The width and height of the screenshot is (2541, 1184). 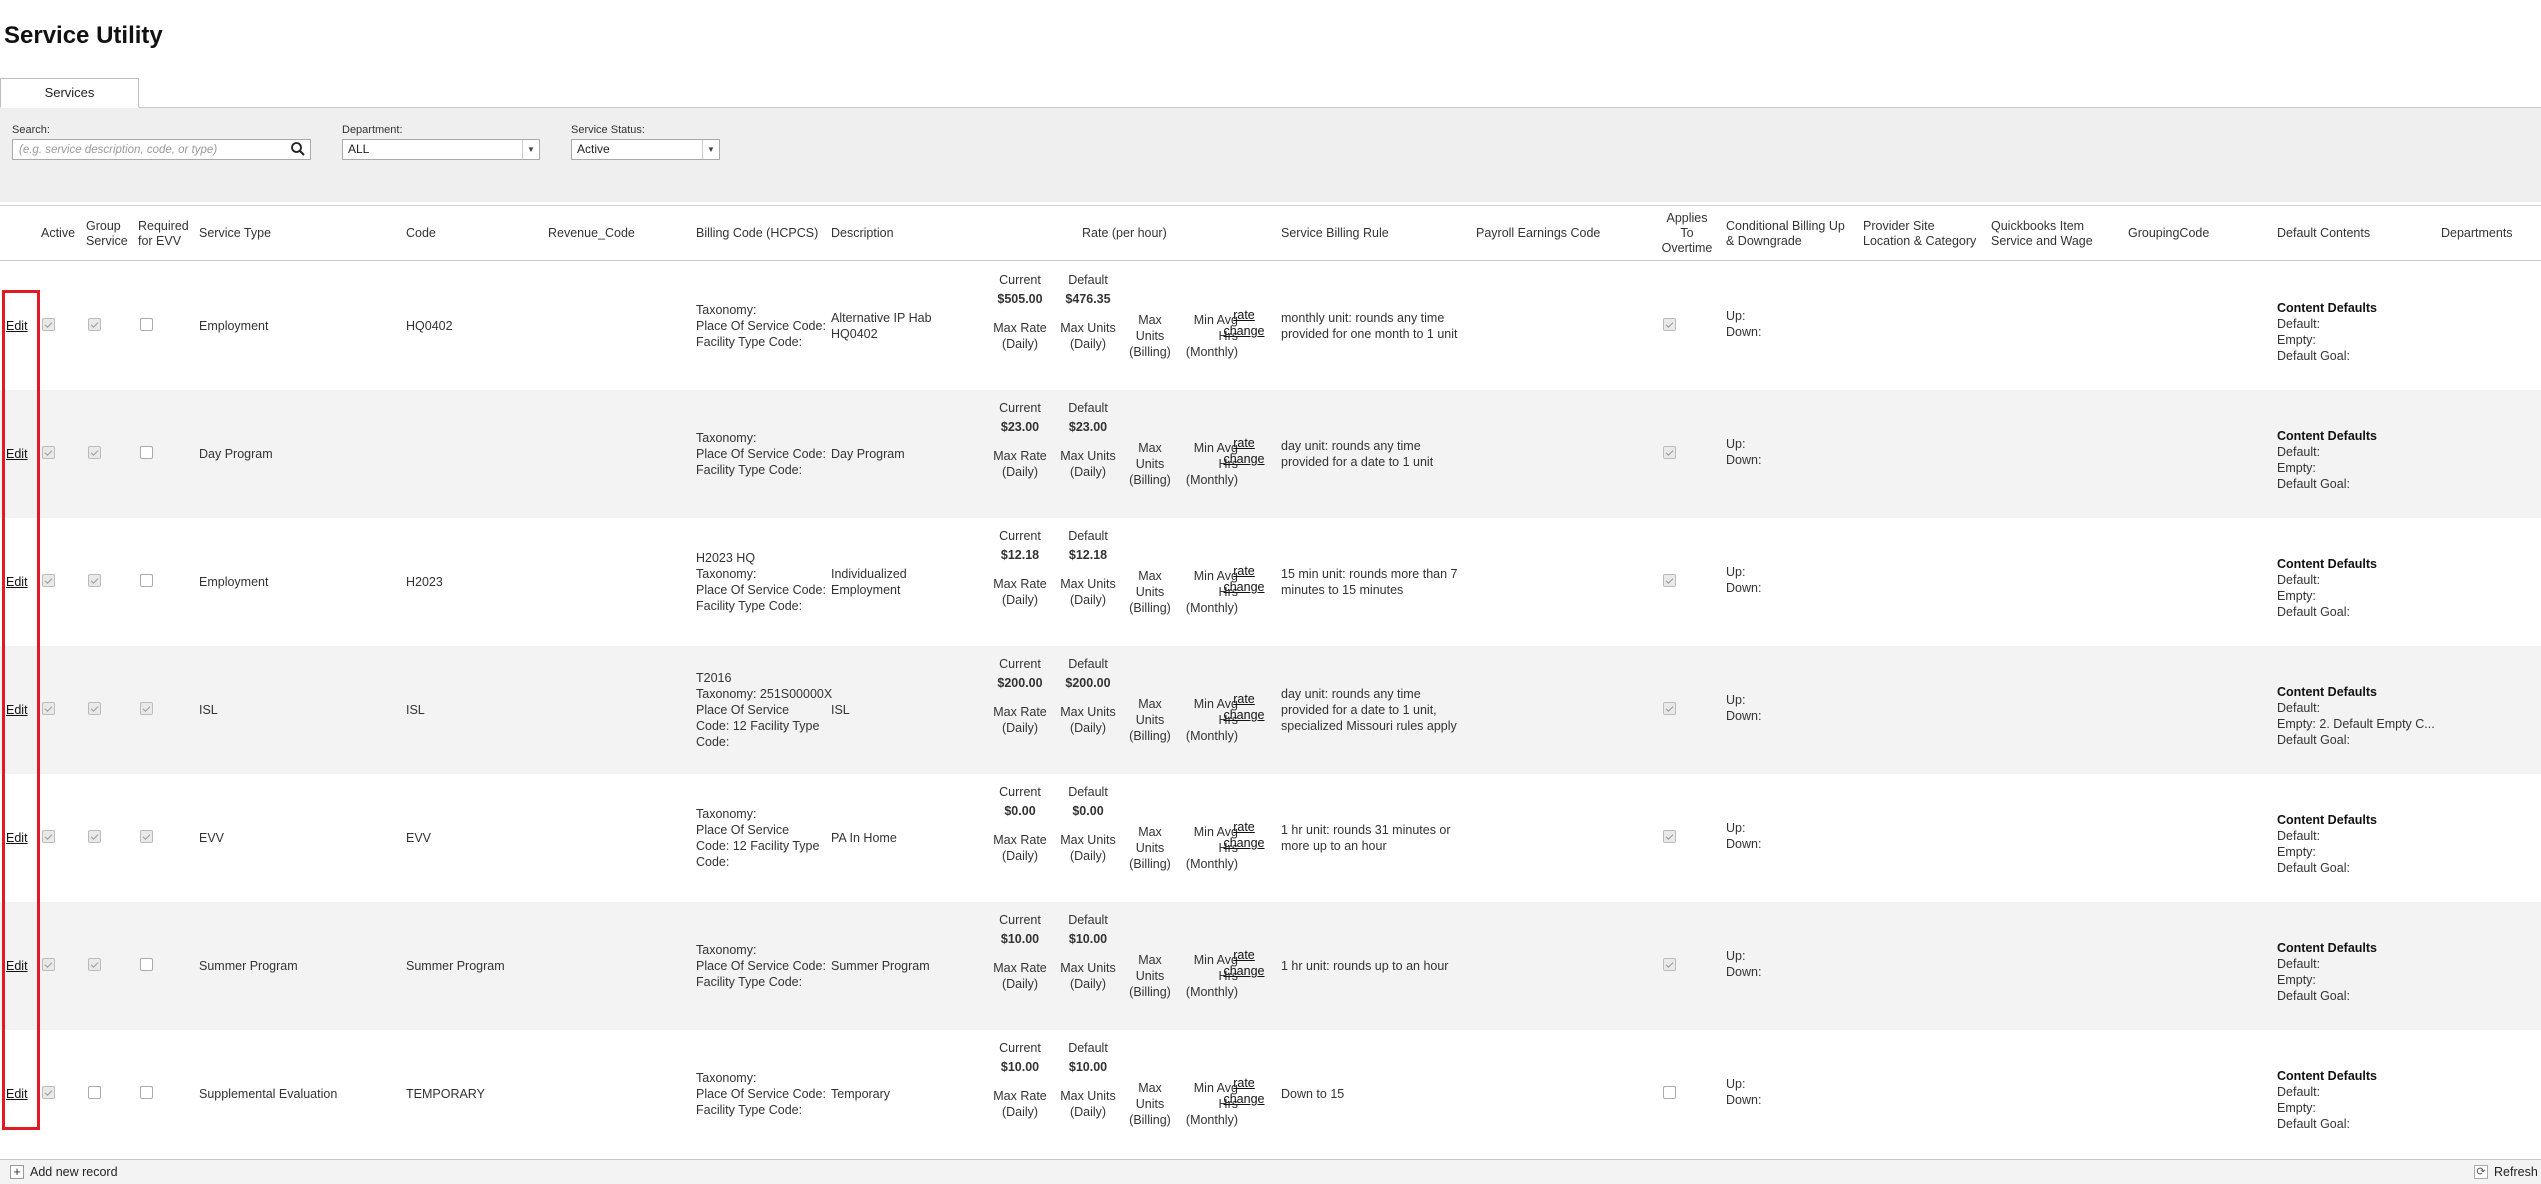 What do you see at coordinates (645, 149) in the screenshot?
I see `status-select: Active ▼` at bounding box center [645, 149].